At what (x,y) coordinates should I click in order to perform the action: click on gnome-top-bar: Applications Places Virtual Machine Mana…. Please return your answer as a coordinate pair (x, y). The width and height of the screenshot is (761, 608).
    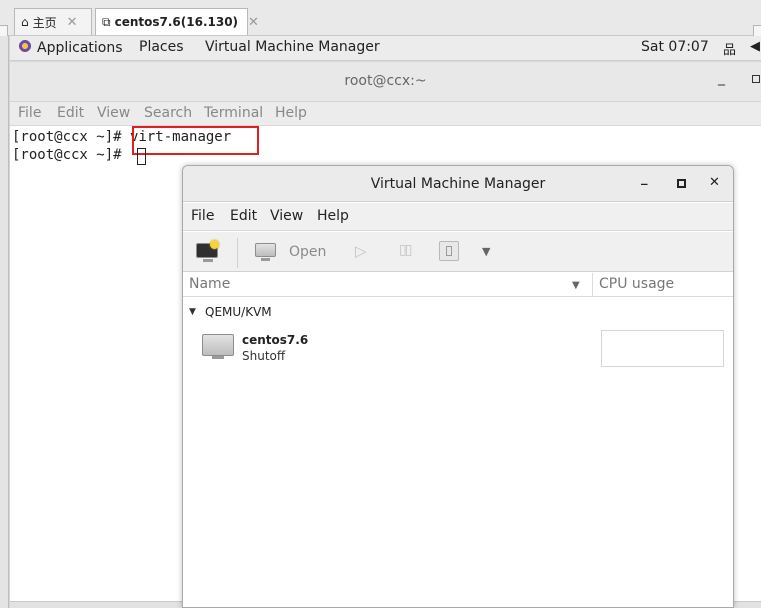
    Looking at the image, I should click on (385, 48).